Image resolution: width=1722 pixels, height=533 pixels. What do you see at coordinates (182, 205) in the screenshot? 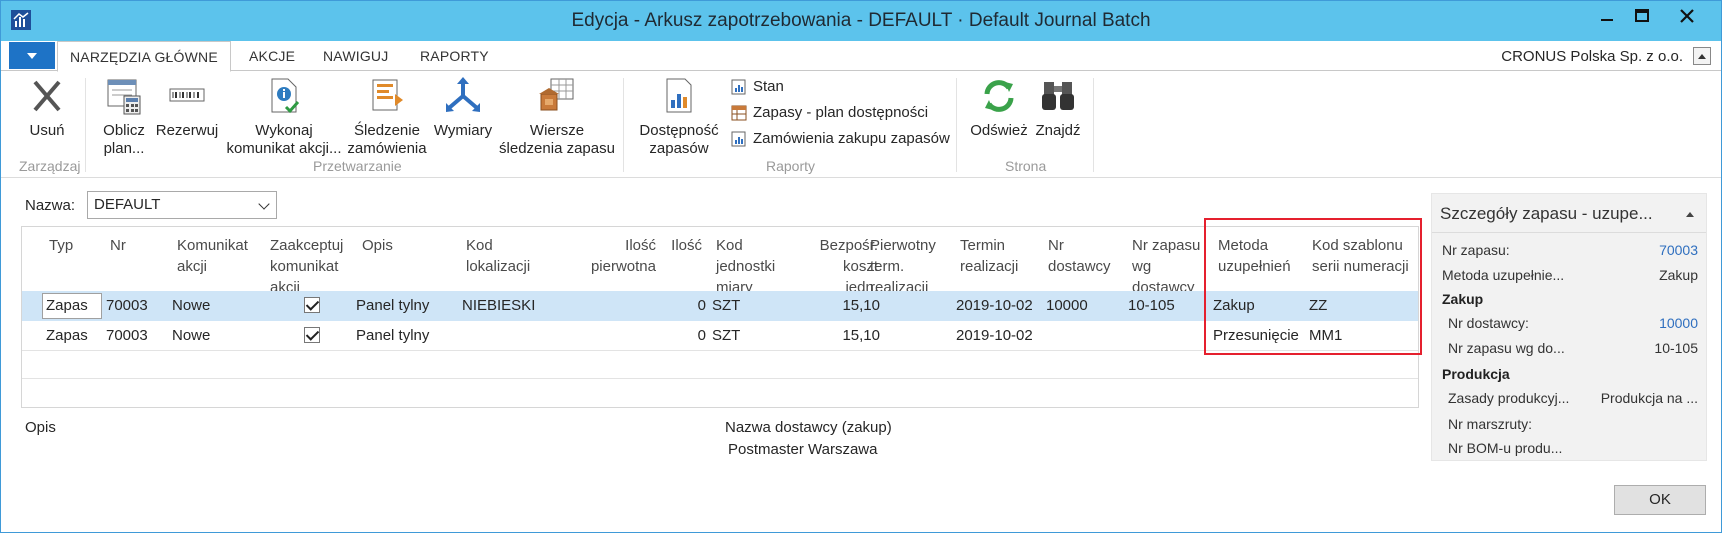
I see `batch-name-dropdown: DEFAULT` at bounding box center [182, 205].